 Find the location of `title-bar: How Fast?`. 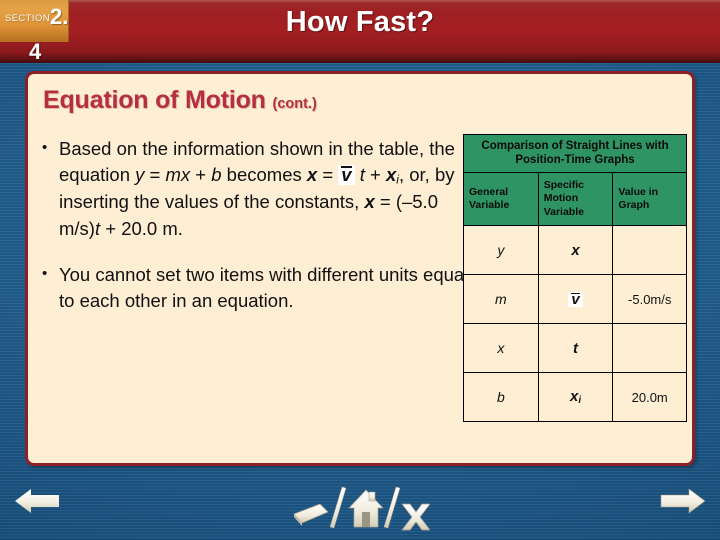

title-bar: How Fast? is located at coordinates (360, 31).